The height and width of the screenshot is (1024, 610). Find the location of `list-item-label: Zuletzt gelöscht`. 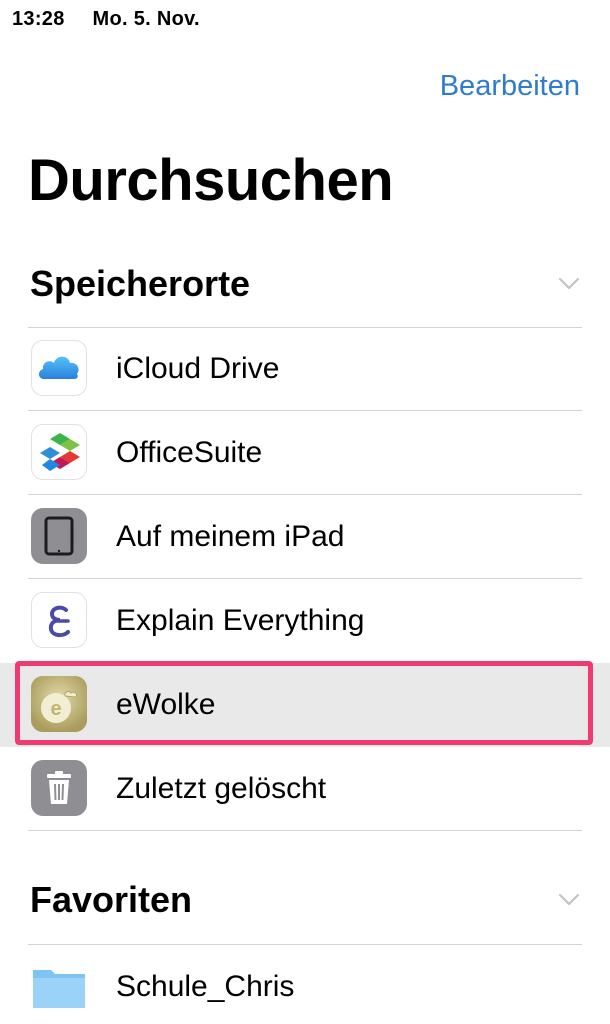

list-item-label: Zuletzt gelöscht is located at coordinates (221, 788).